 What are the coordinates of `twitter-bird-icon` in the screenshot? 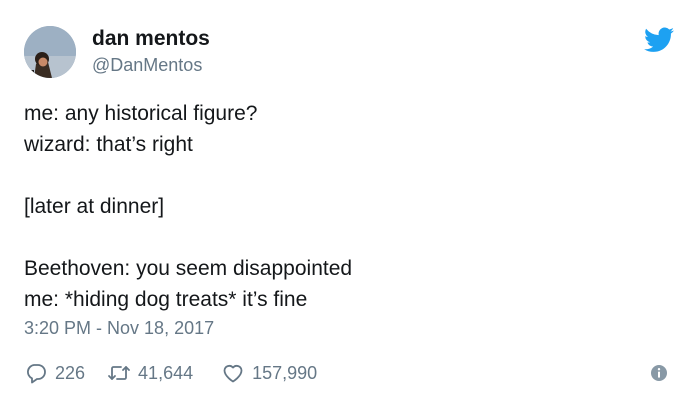 It's located at (659, 40).